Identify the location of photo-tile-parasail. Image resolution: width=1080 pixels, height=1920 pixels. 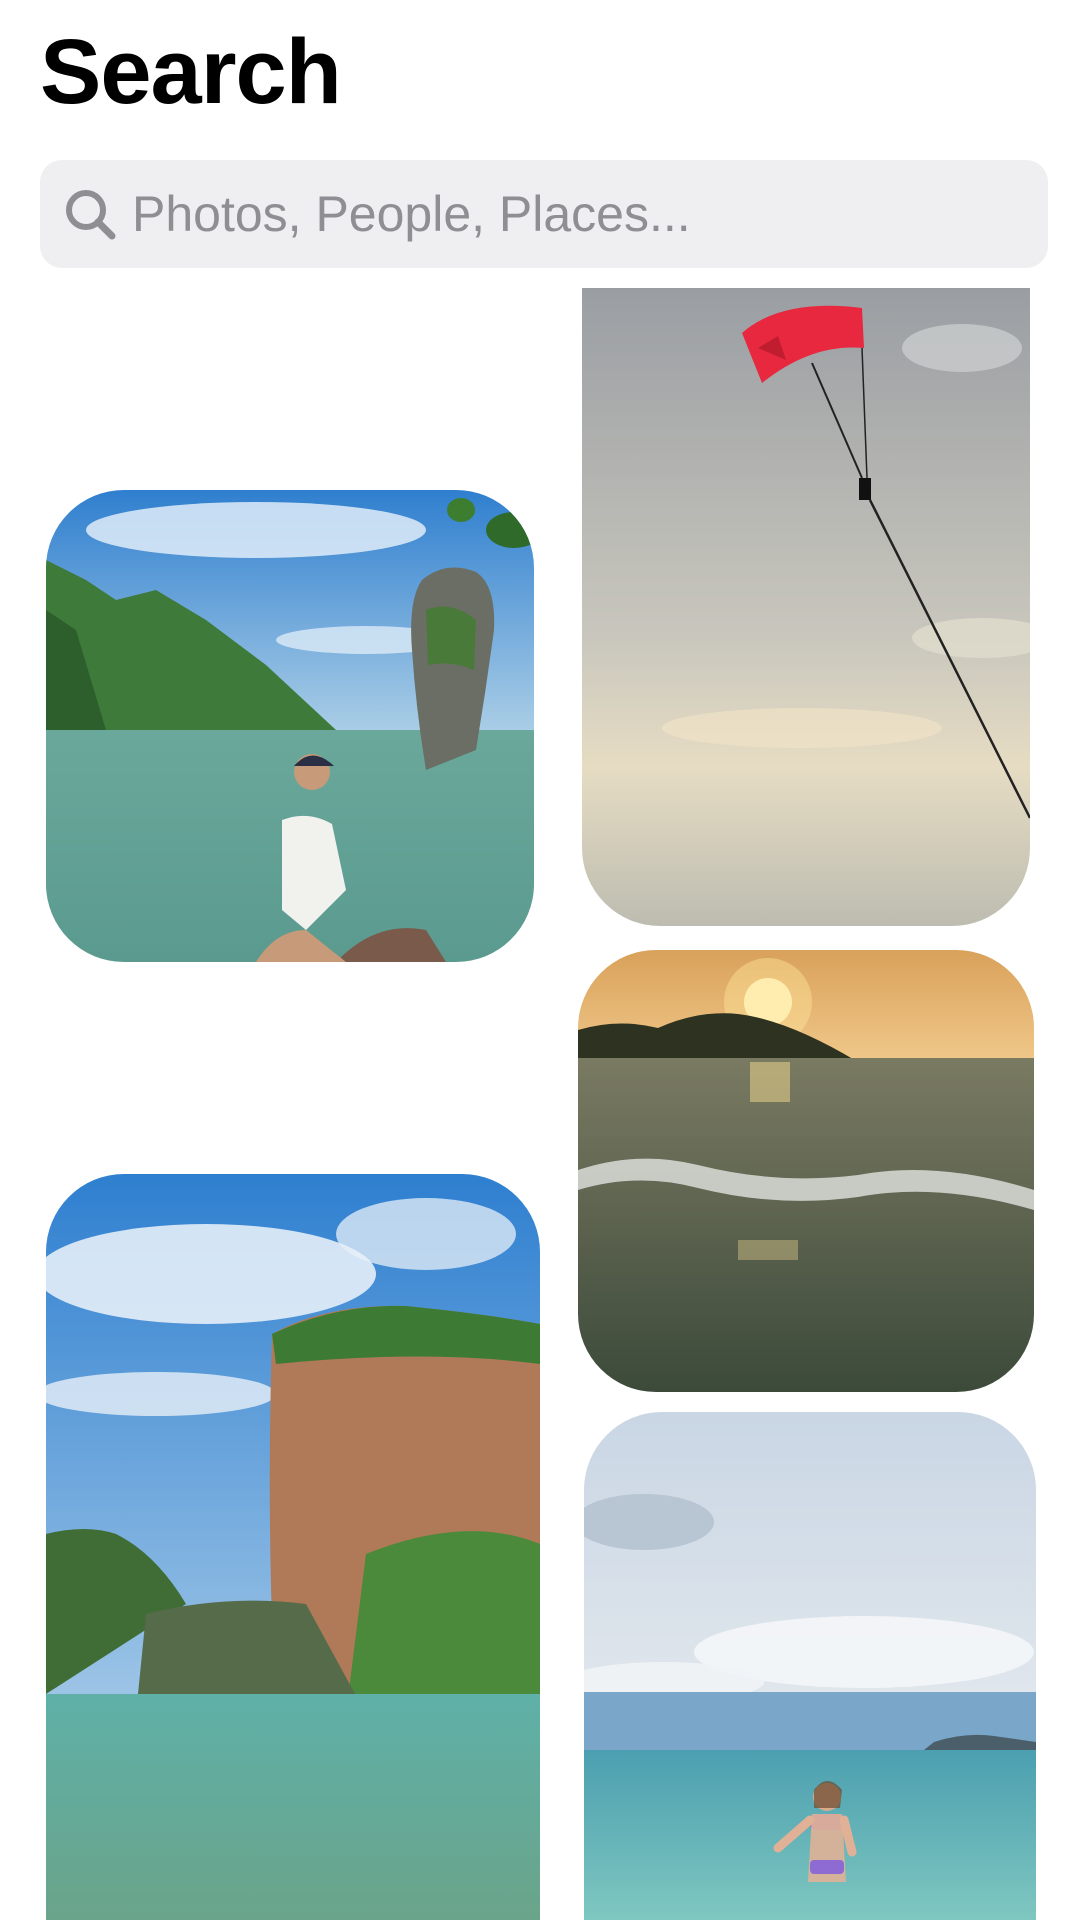
(806, 607).